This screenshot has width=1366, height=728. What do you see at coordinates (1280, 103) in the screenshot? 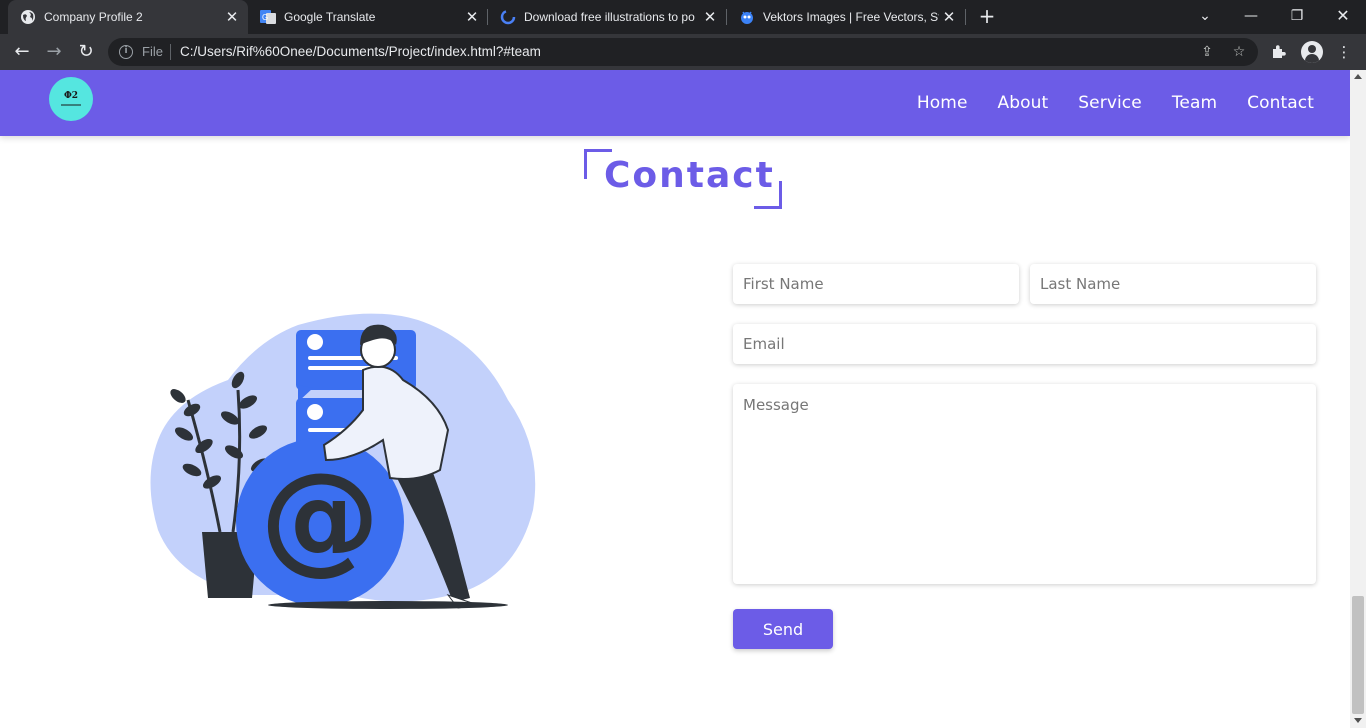
I see `nav-contact: Contact` at bounding box center [1280, 103].